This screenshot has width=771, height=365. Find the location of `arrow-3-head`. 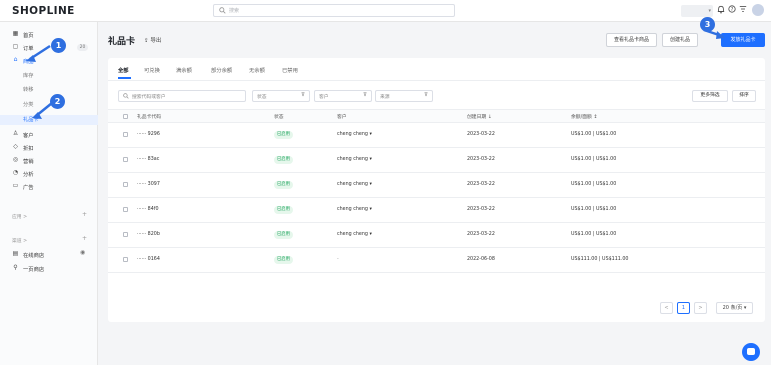

arrow-3-head is located at coordinates (720, 35).